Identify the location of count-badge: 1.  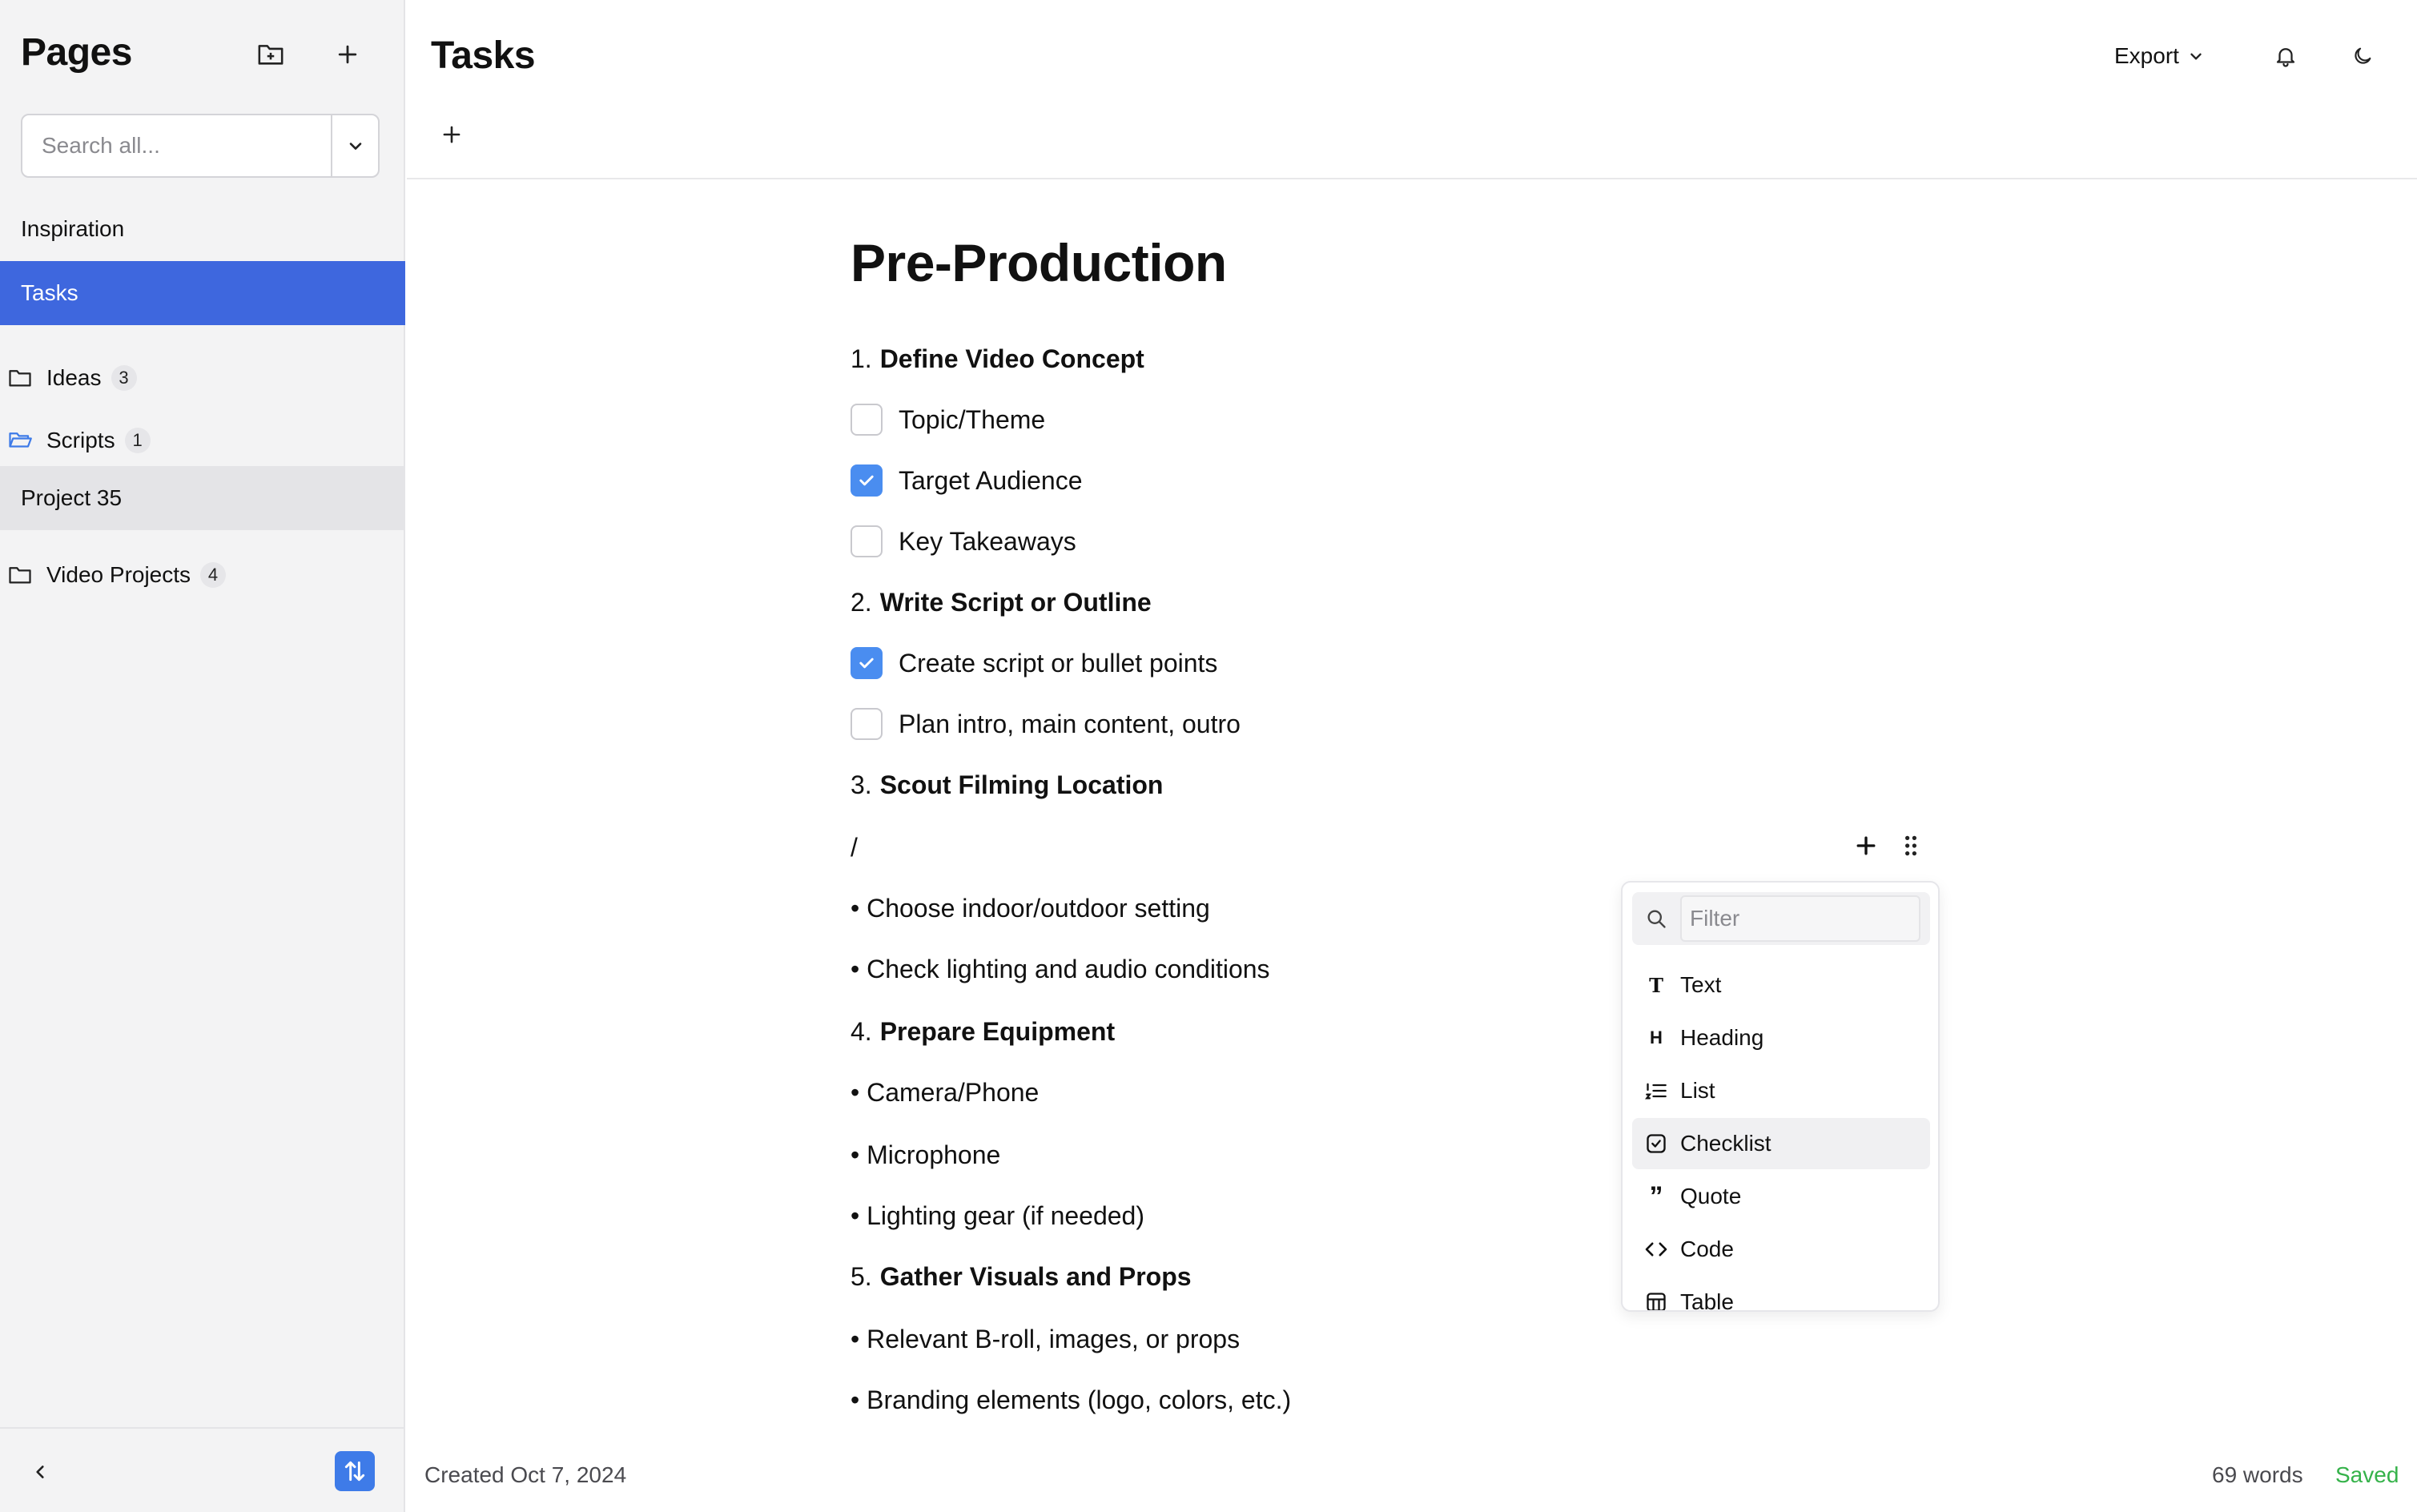
(137, 440).